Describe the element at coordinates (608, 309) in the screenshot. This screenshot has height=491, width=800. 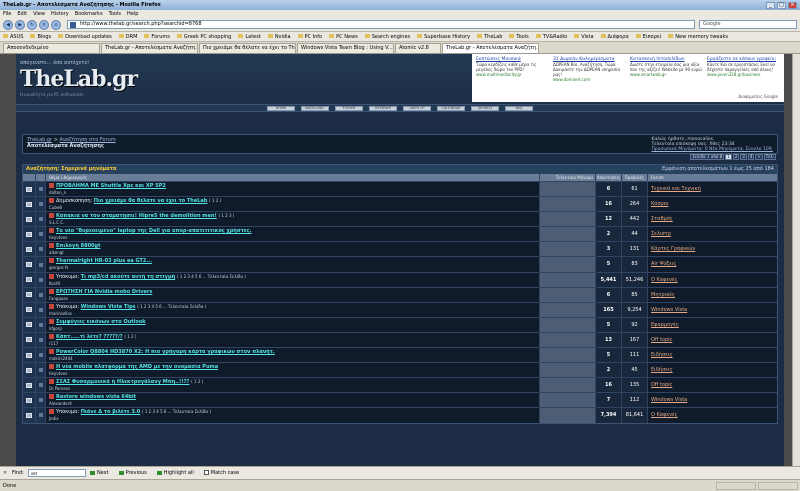
I see `replies-count: 165` at that location.